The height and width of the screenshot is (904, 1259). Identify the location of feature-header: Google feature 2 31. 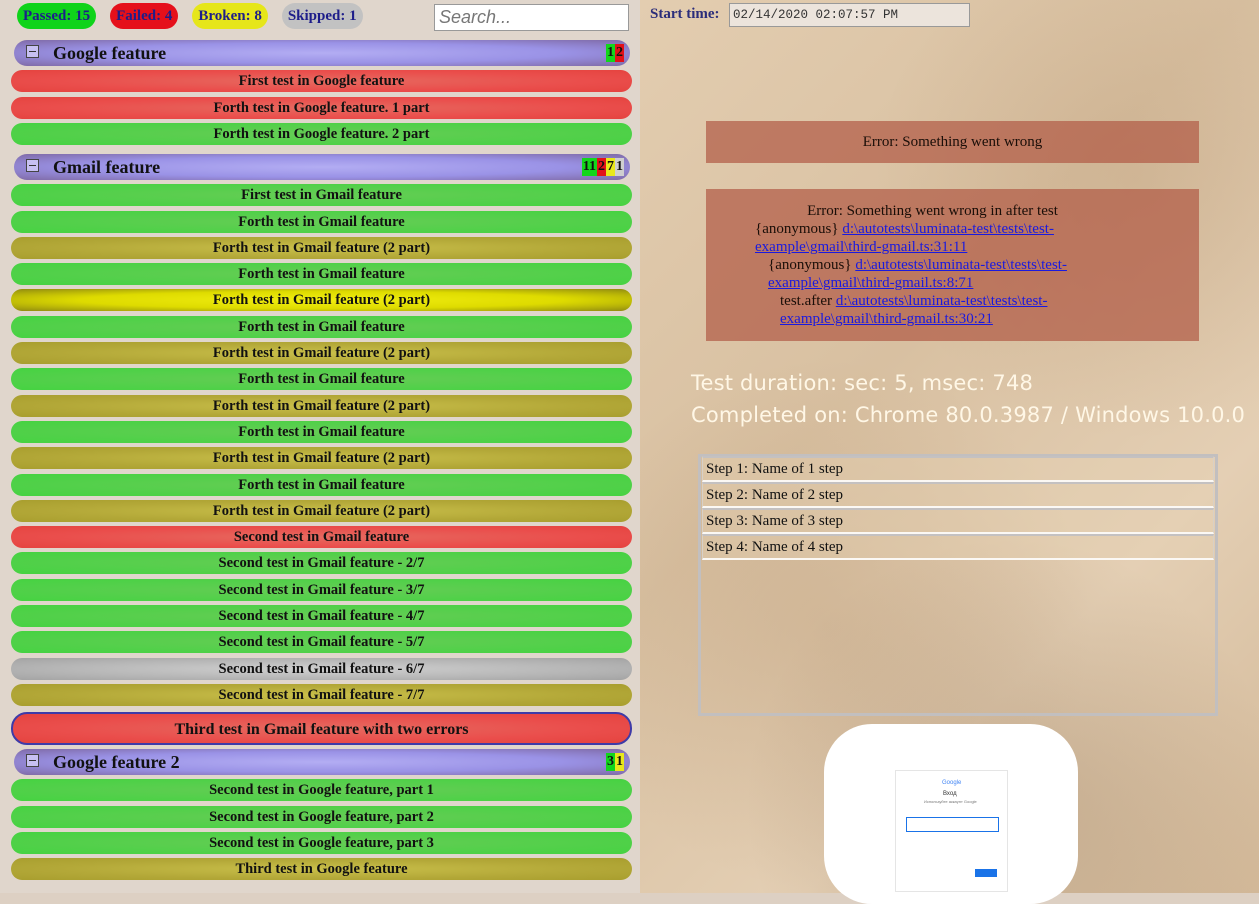
(322, 762).